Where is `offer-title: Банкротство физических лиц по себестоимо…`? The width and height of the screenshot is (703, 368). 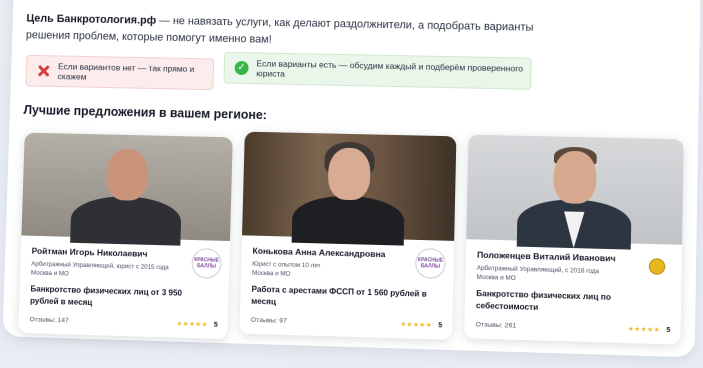
offer-title: Банкротство физических лиц по себестоимо… is located at coordinates (568, 303).